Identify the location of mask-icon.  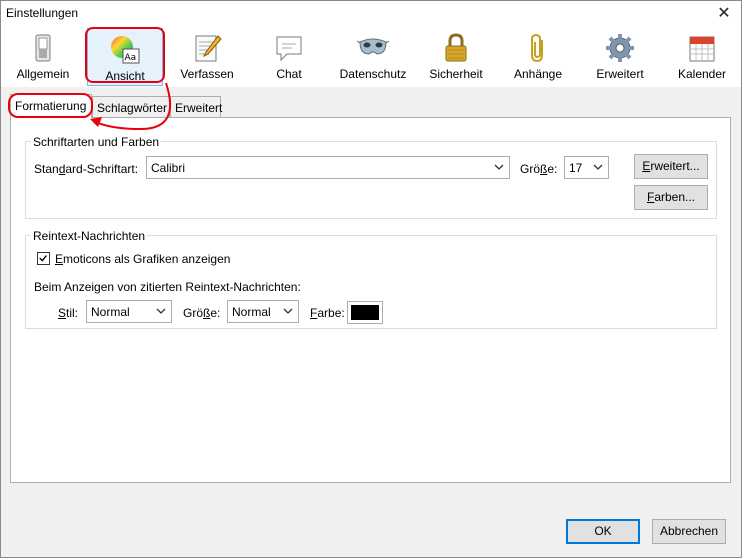
(373, 46).